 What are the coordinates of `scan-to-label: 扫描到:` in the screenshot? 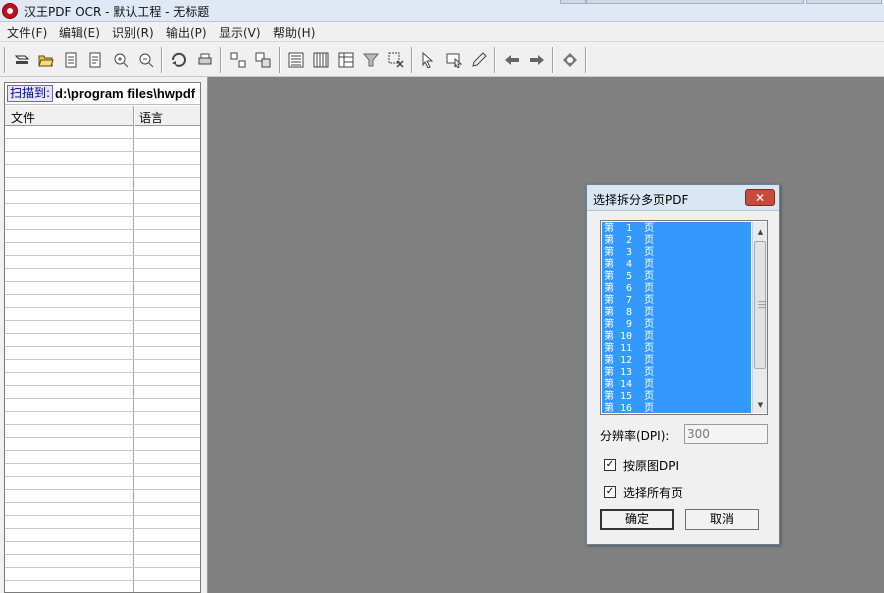 It's located at (30, 93).